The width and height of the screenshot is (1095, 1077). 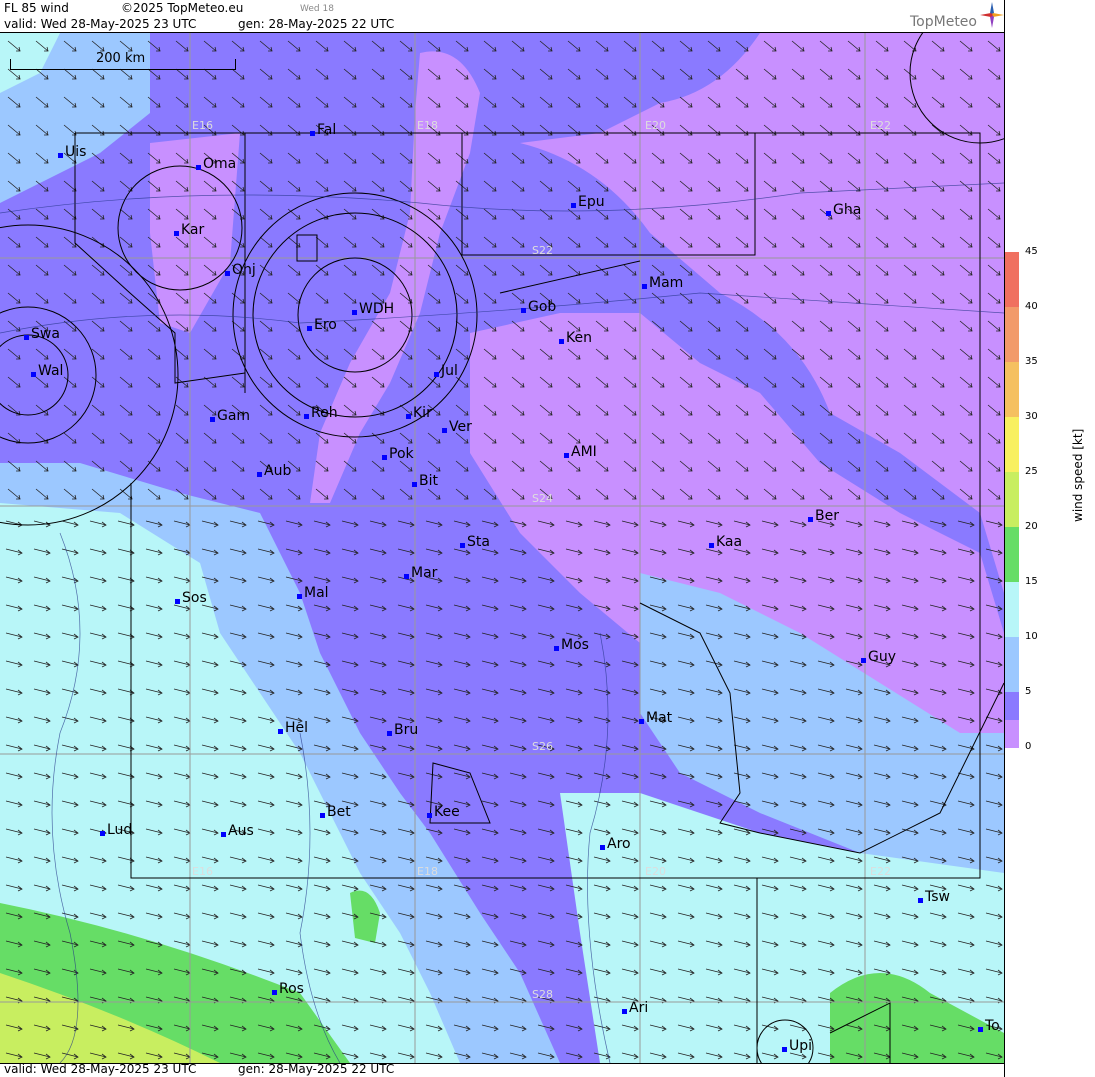 What do you see at coordinates (447, 812) in the screenshot?
I see `town-label: Kee` at bounding box center [447, 812].